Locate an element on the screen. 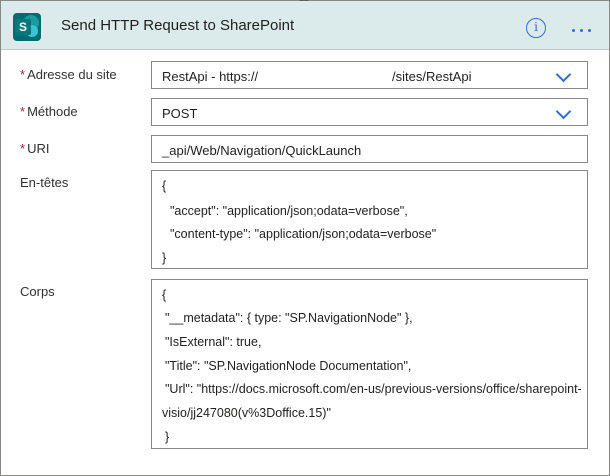  uri-input: _api/Web/Navigation/QuickLaunch is located at coordinates (369, 149).